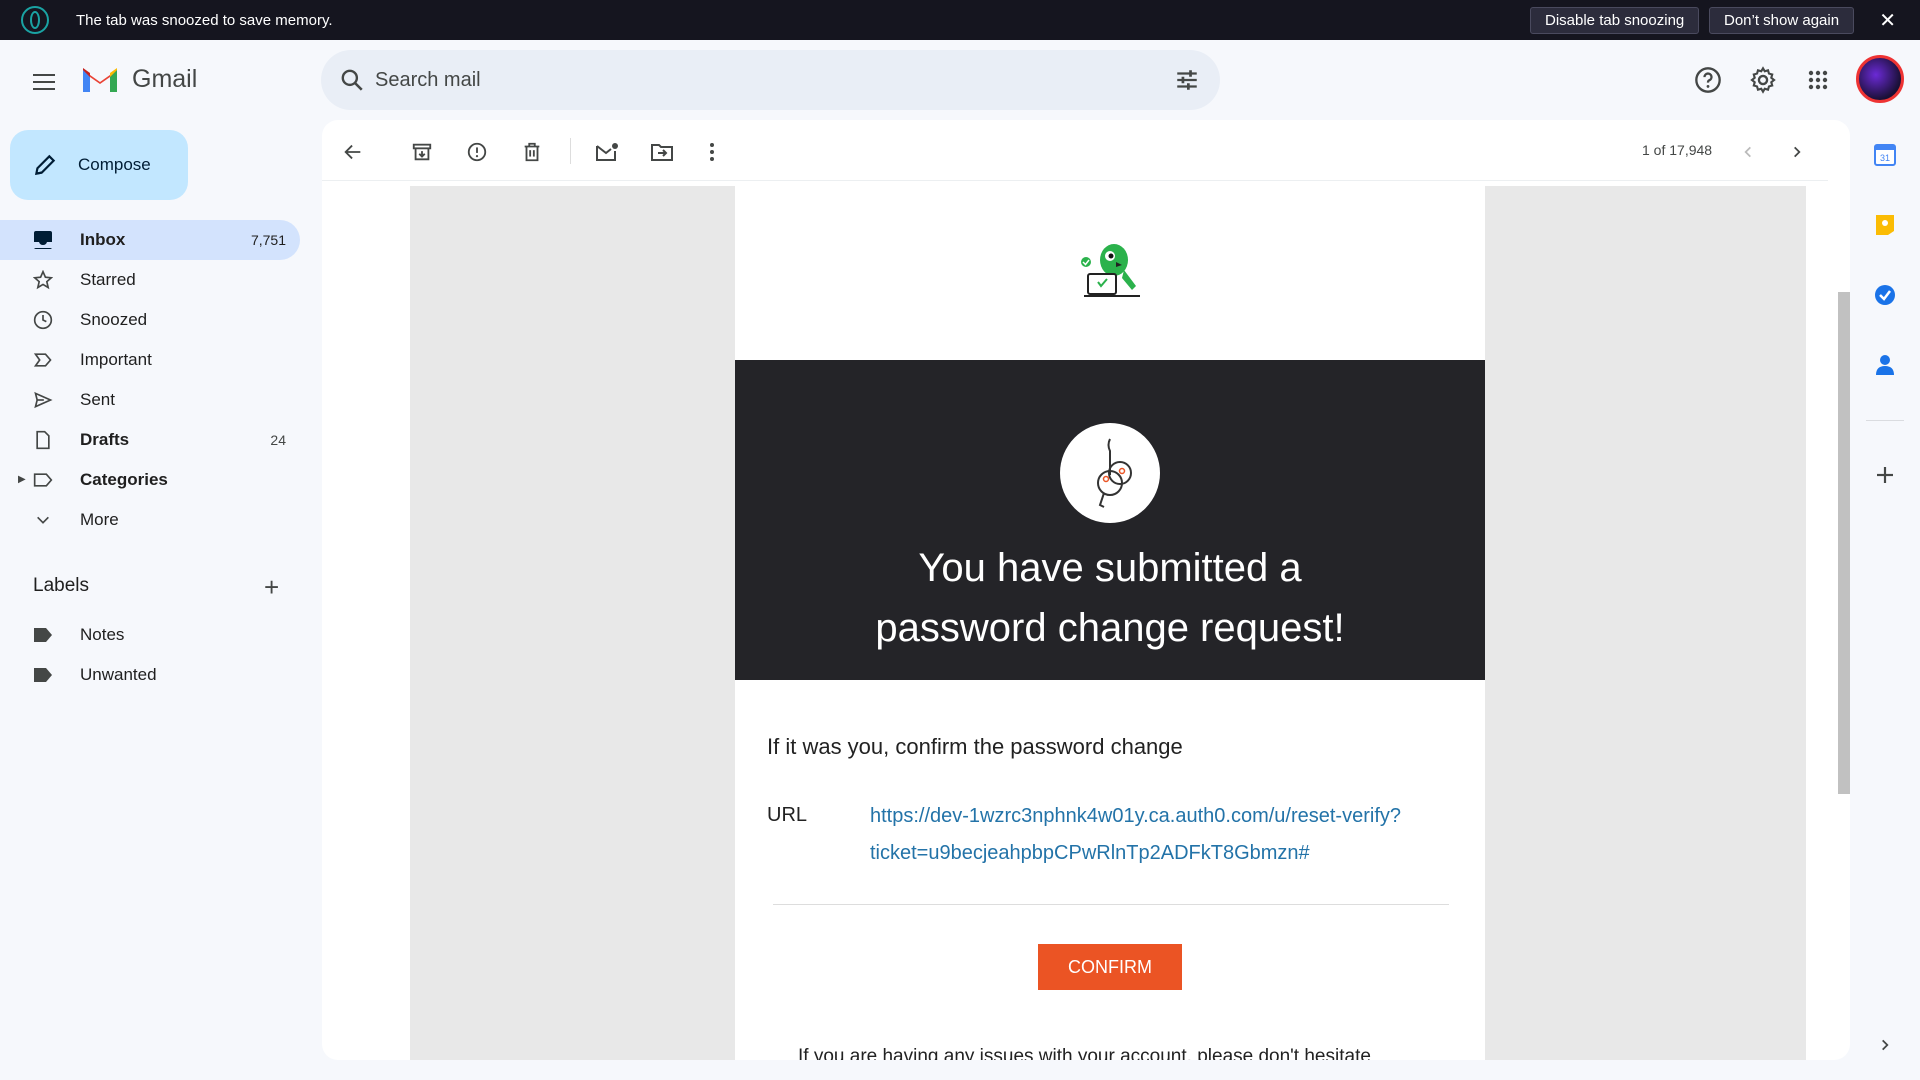 The image size is (1920, 1080). I want to click on back-arrow-icon, so click(353, 152).